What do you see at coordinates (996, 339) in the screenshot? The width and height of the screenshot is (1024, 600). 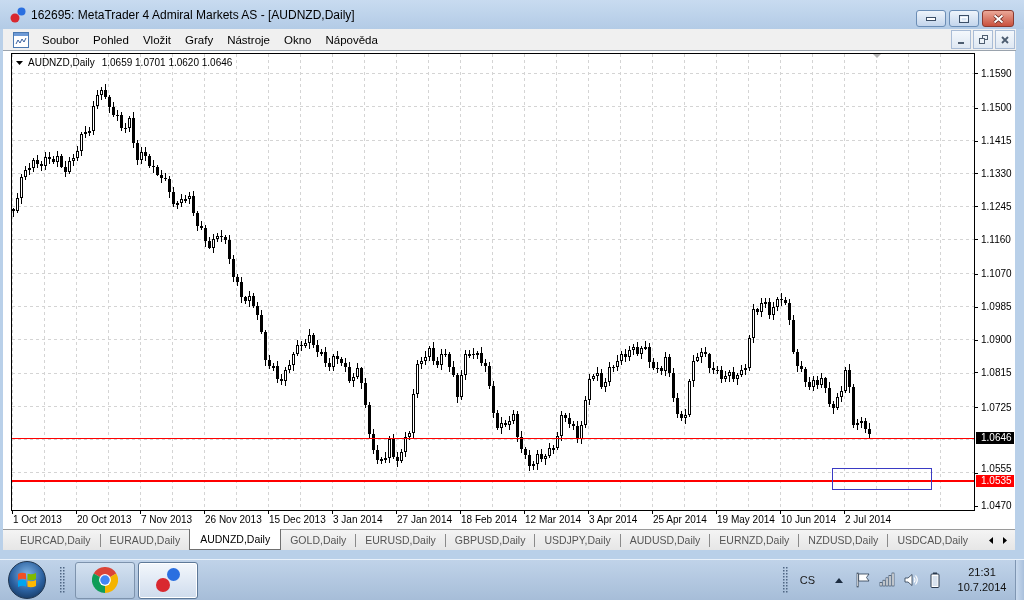 I see `price-label: 1.0900` at bounding box center [996, 339].